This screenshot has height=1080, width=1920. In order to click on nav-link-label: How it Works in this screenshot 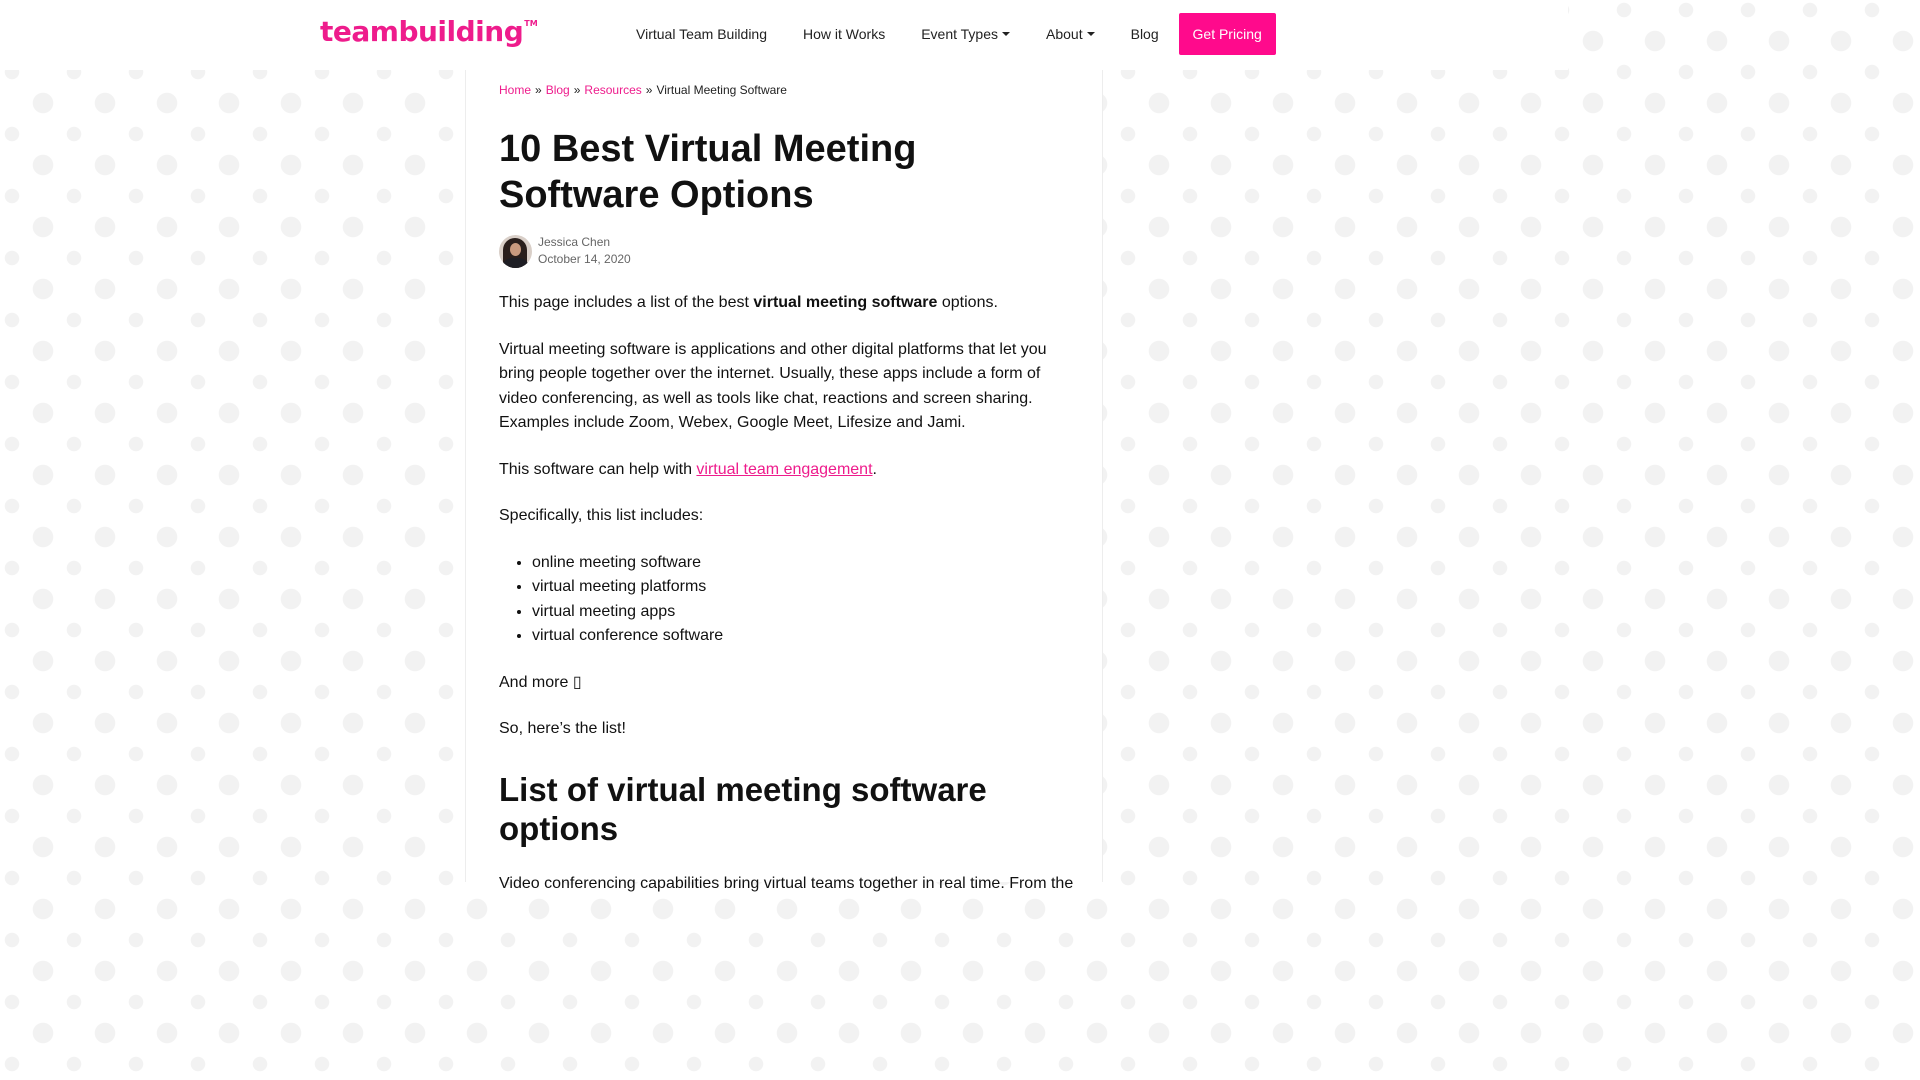, I will do `click(844, 34)`.